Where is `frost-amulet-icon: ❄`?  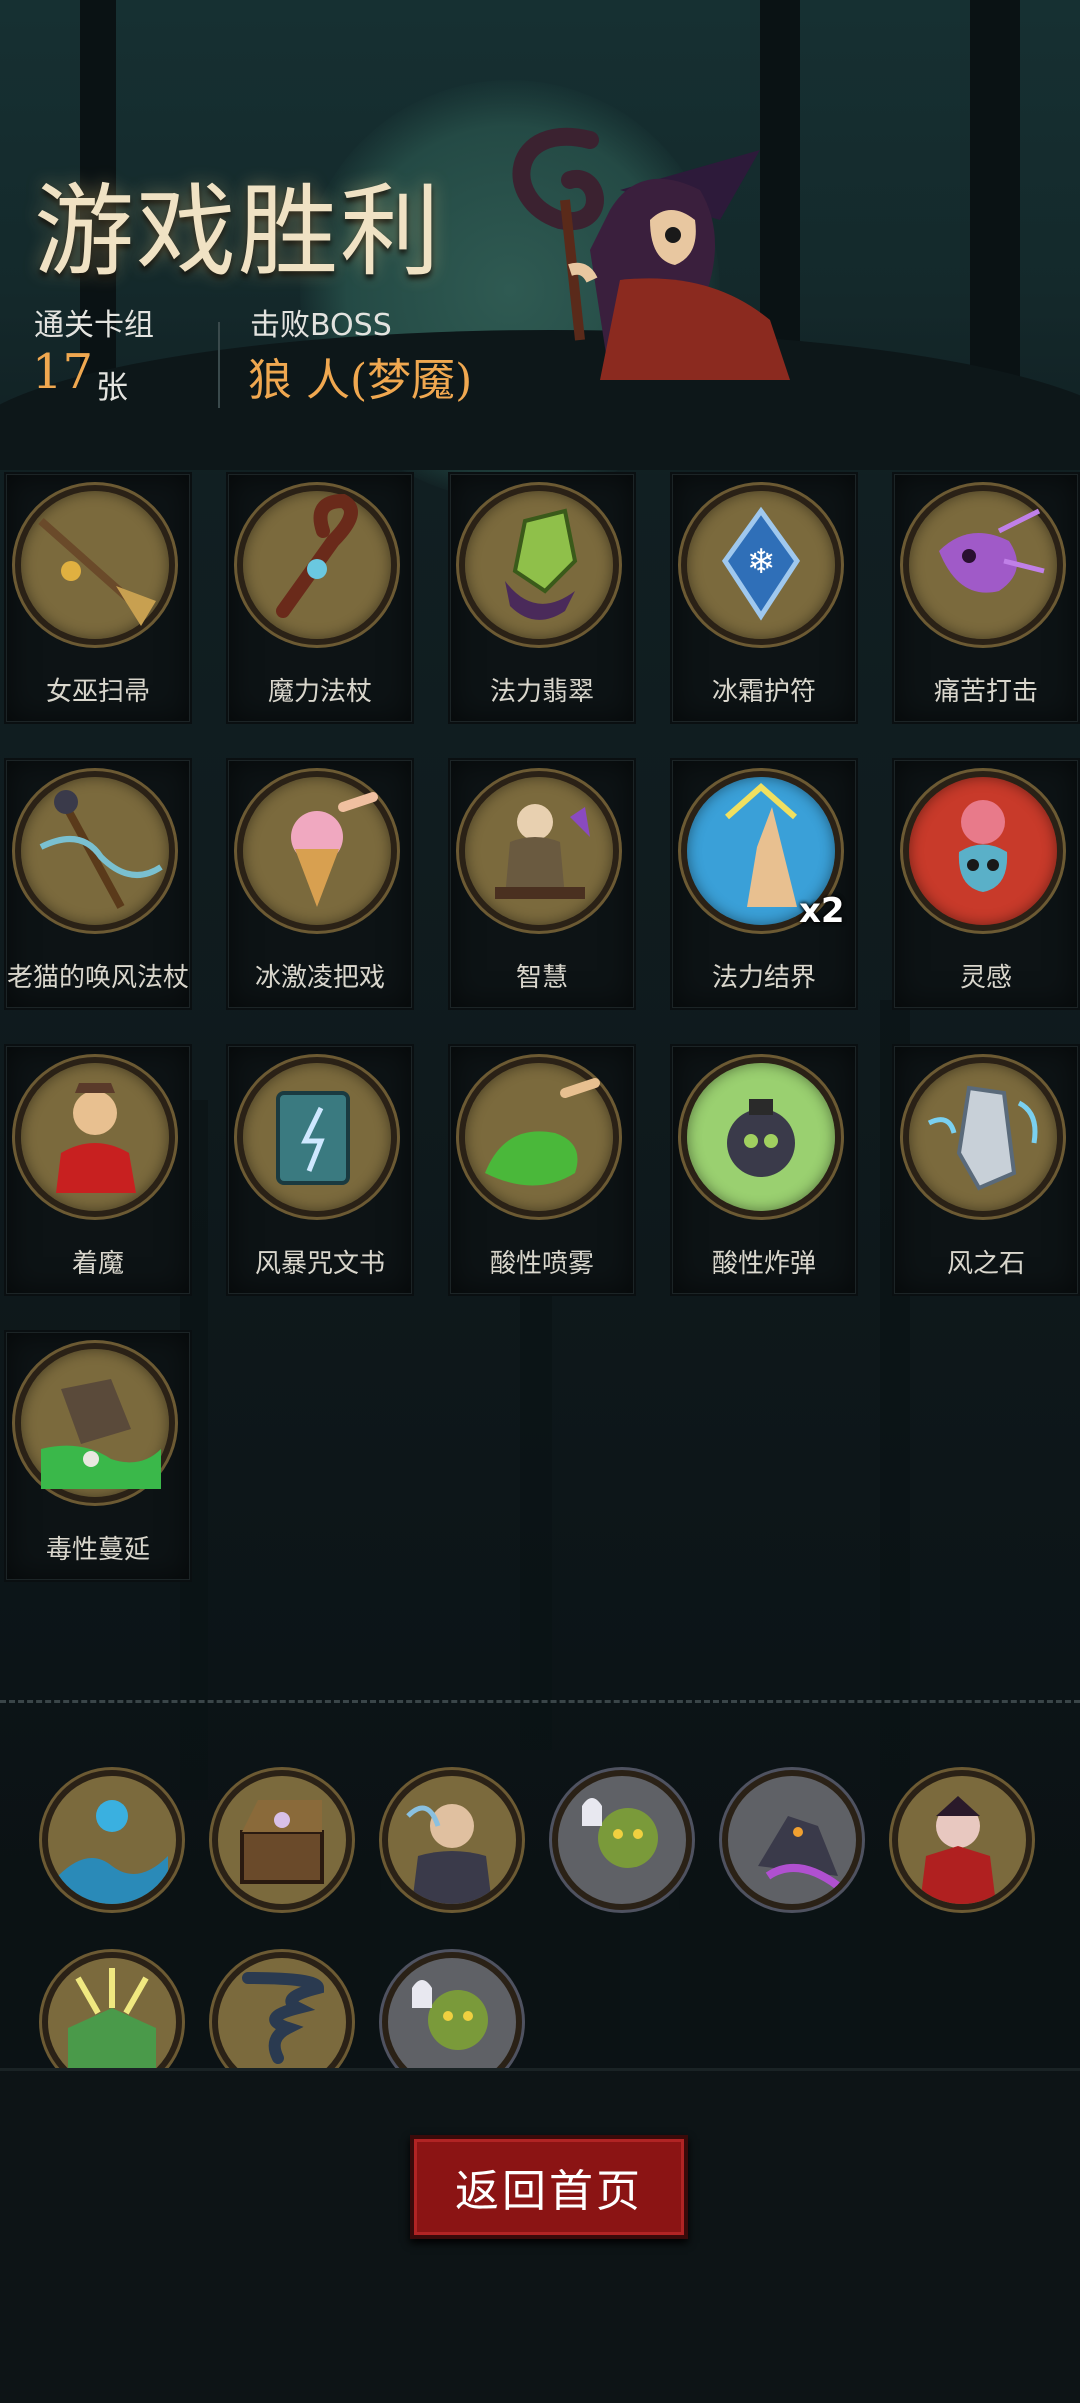 frost-amulet-icon: ❄ is located at coordinates (761, 565).